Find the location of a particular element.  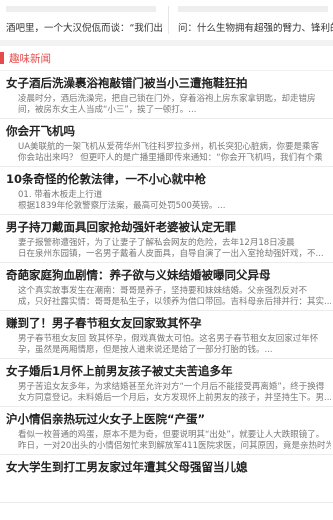

news-title: 男子持刀戴面具回家抢劫强奸老婆被认定无罪 is located at coordinates (121, 227).